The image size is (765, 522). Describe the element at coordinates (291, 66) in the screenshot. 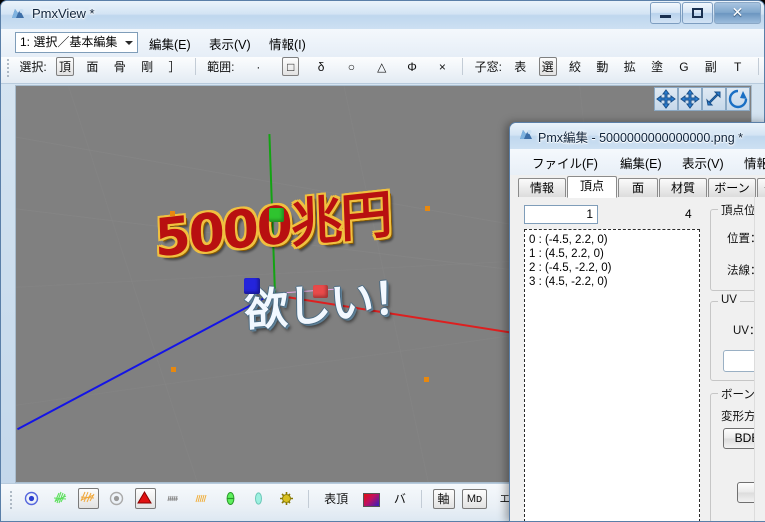

I see `range-rect-button: □` at that location.